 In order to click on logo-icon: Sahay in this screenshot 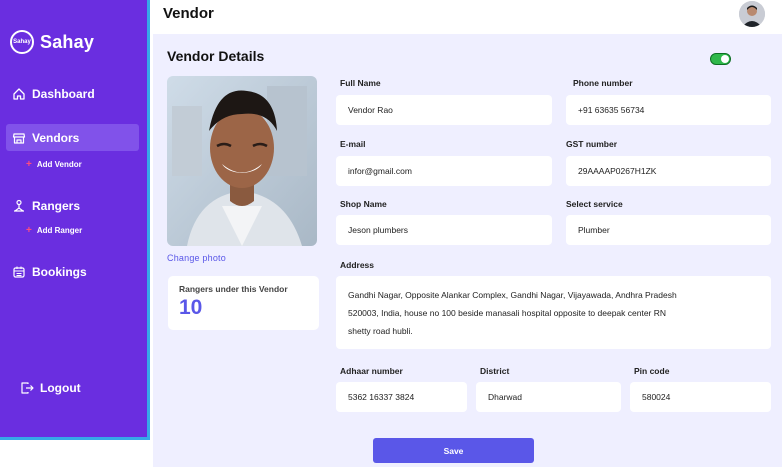, I will do `click(22, 42)`.